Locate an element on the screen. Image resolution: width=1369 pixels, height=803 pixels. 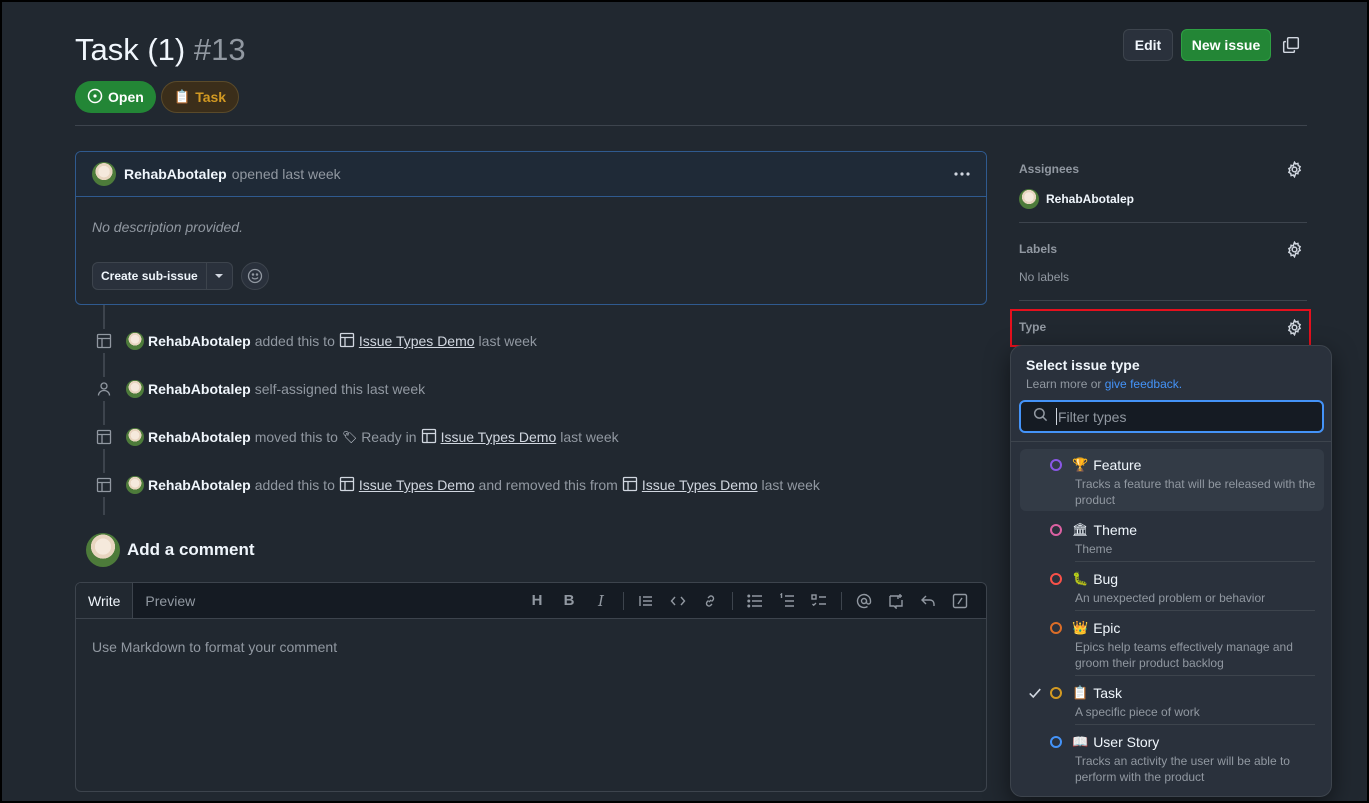
ticket-icon: 🏷 is located at coordinates (349, 437).